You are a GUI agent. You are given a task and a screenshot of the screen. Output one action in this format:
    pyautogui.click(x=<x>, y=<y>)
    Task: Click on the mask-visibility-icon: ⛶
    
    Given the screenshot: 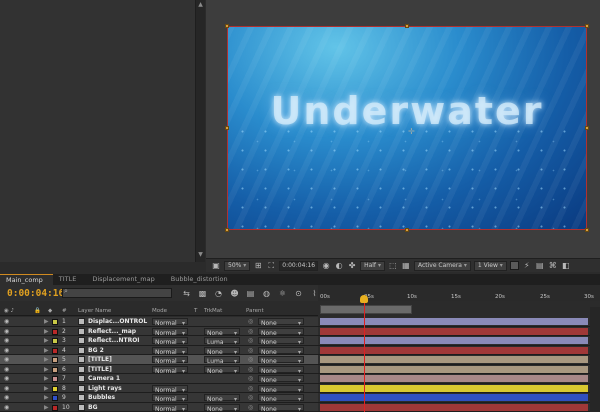 What is the action you would take?
    pyautogui.click(x=271, y=266)
    